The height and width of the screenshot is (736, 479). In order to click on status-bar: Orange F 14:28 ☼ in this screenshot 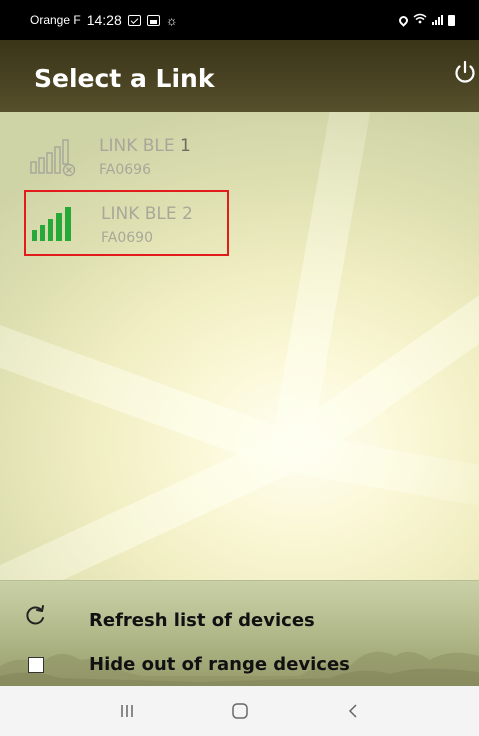, I will do `click(239, 20)`.